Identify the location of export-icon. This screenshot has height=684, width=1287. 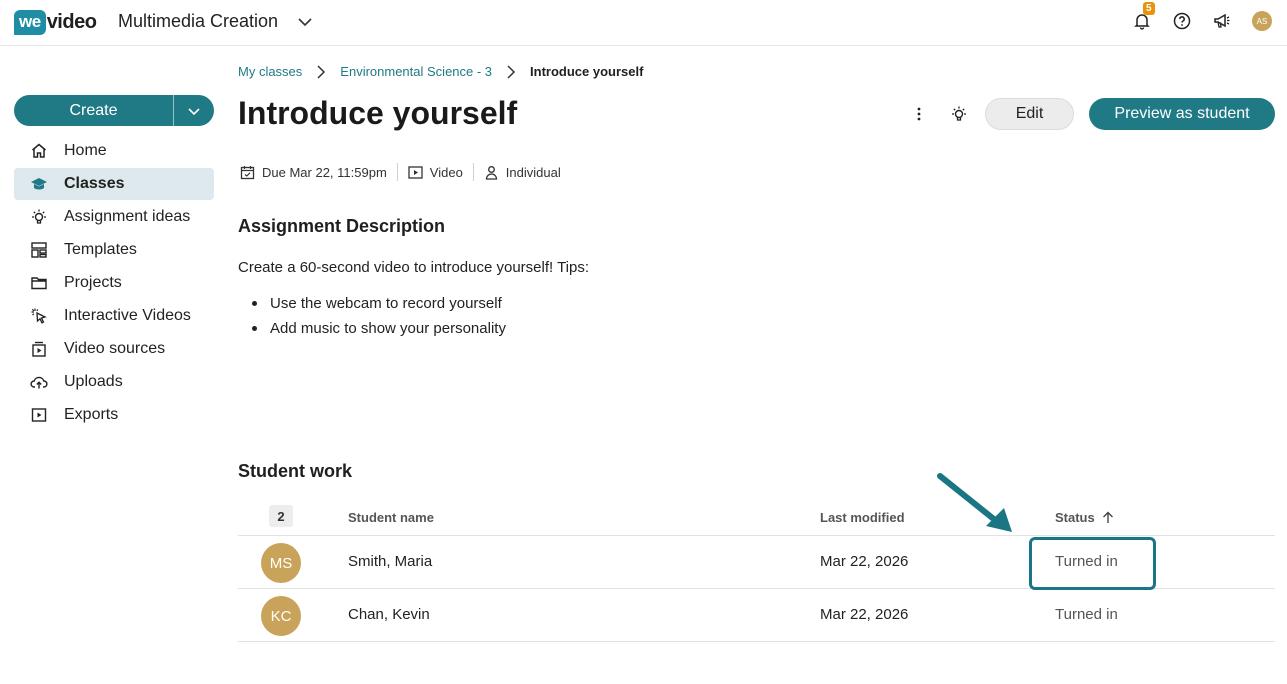
(39, 415).